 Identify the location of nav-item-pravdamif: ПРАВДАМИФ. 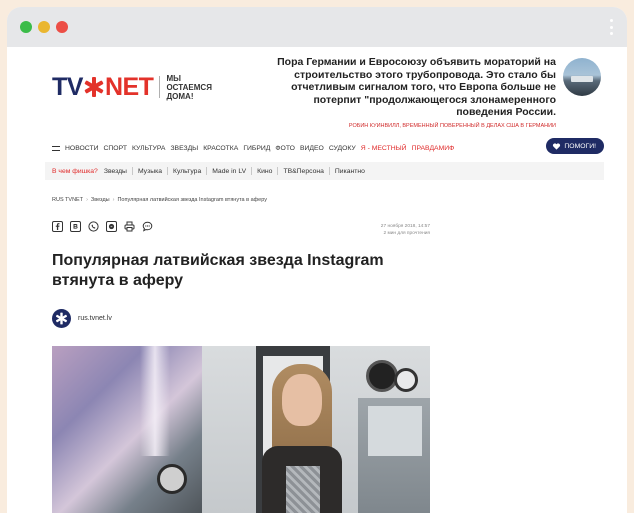
(433, 148).